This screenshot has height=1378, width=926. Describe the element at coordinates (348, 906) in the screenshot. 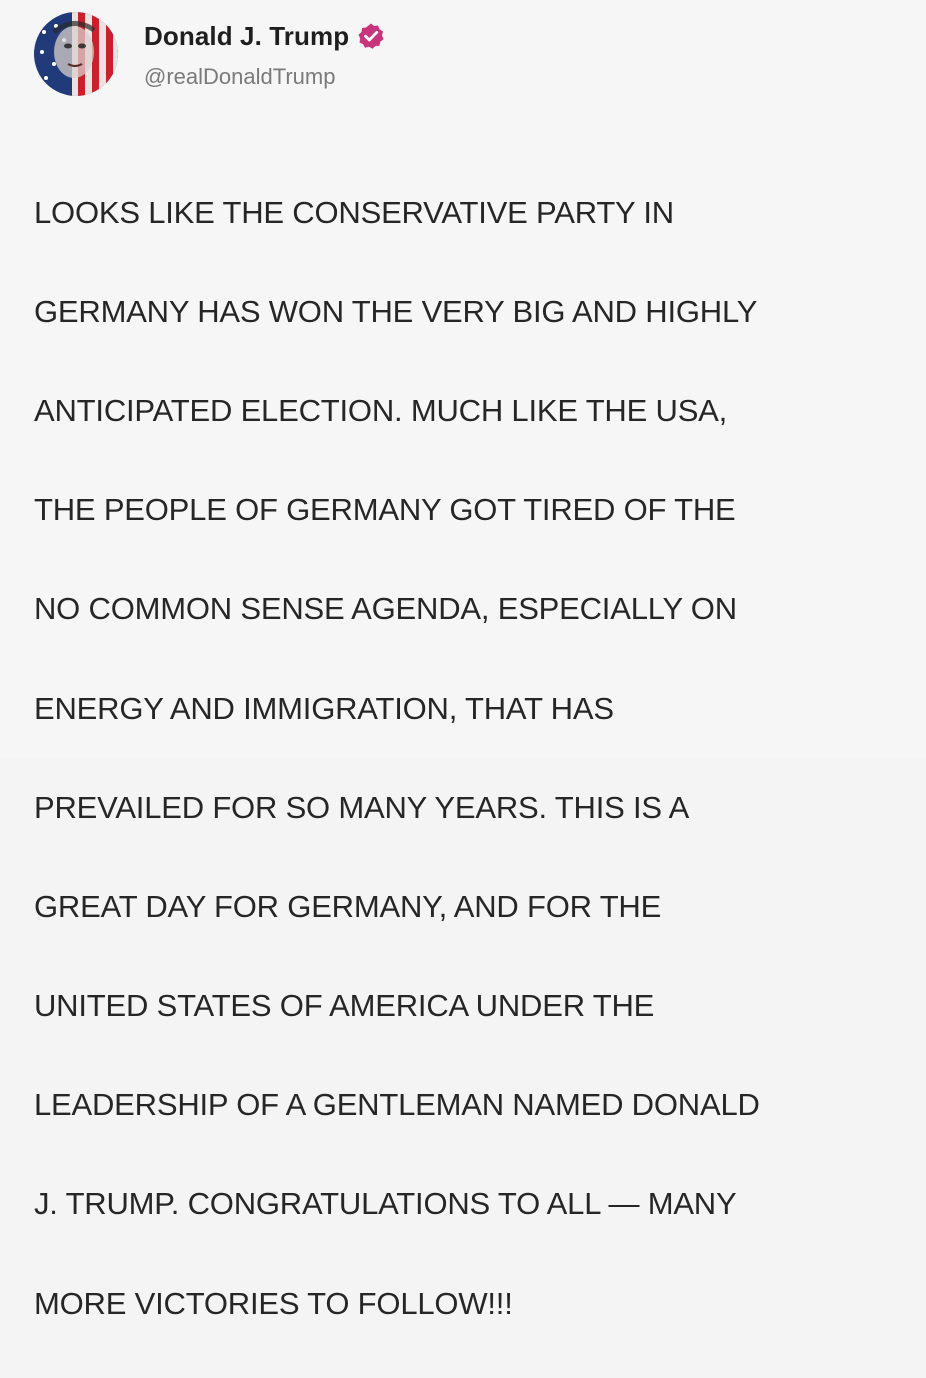

I see `post-text-line: GREAT DAY FOR GERMANY, AND FOR THE` at that location.